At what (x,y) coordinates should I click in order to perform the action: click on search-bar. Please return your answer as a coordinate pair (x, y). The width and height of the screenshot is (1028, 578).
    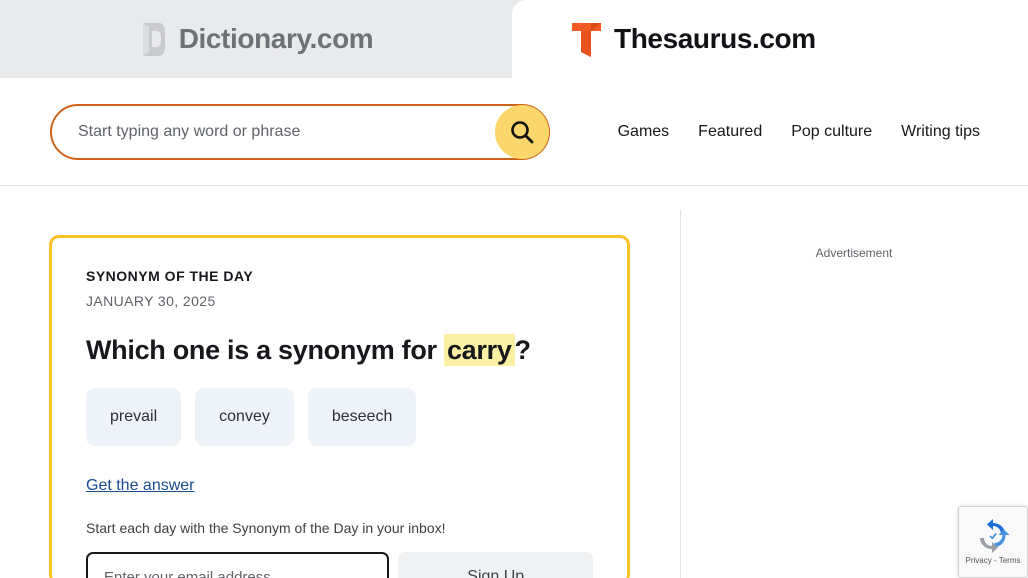
    Looking at the image, I should click on (300, 132).